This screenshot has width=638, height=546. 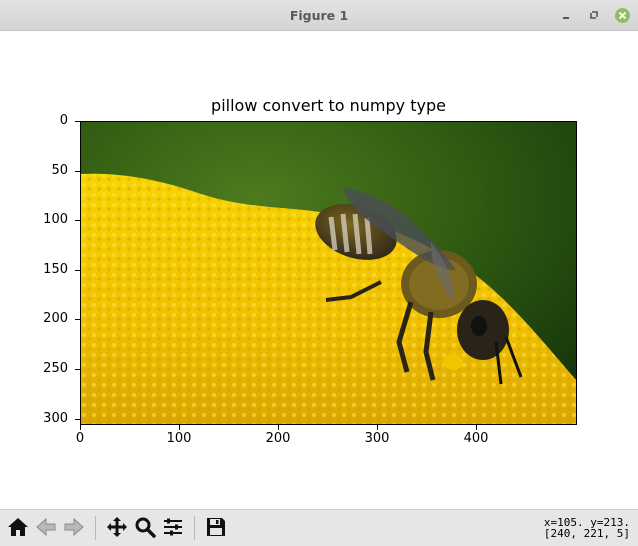 I want to click on y-tick-label: 50, so click(x=59, y=170).